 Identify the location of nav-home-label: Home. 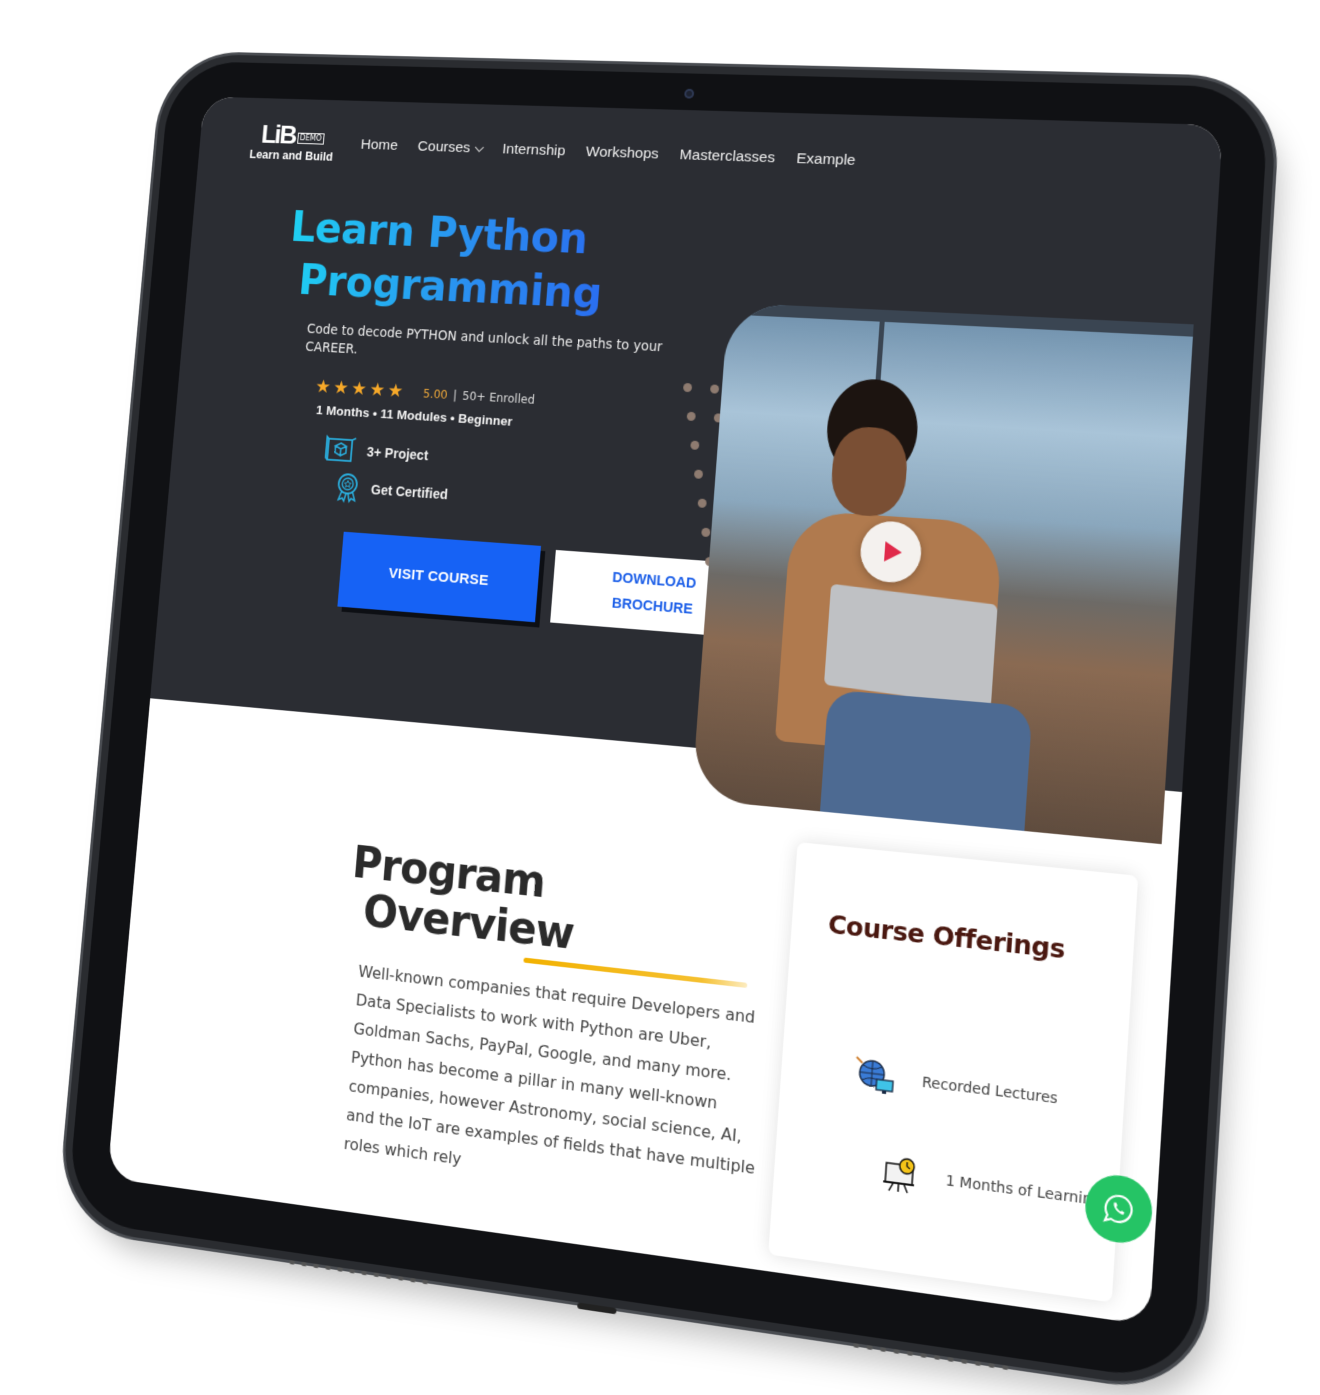
(379, 145).